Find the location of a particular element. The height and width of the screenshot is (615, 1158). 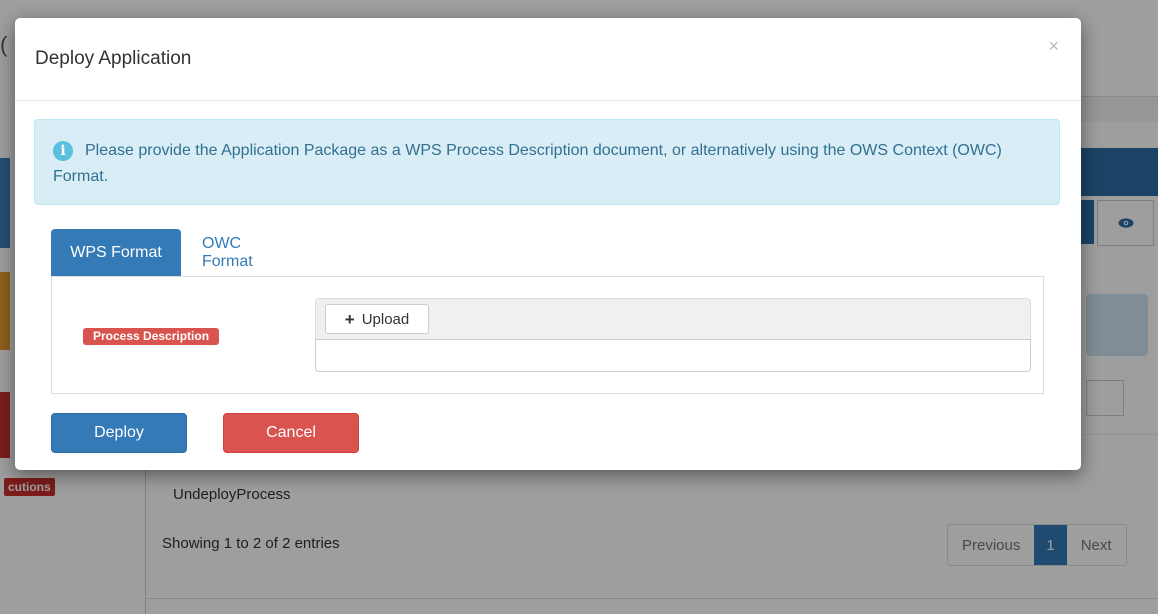

upload-toolbar: + Upload is located at coordinates (673, 318).